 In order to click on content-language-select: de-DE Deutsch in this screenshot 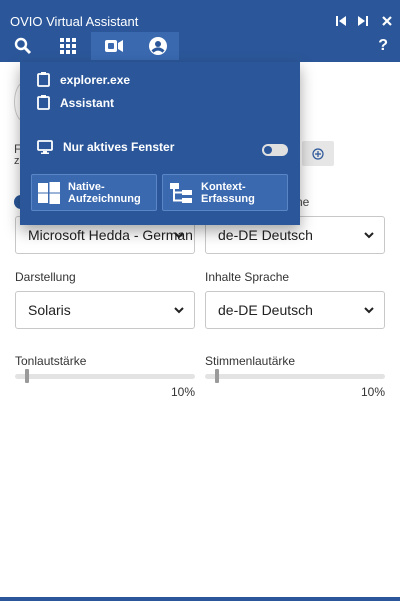, I will do `click(295, 310)`.